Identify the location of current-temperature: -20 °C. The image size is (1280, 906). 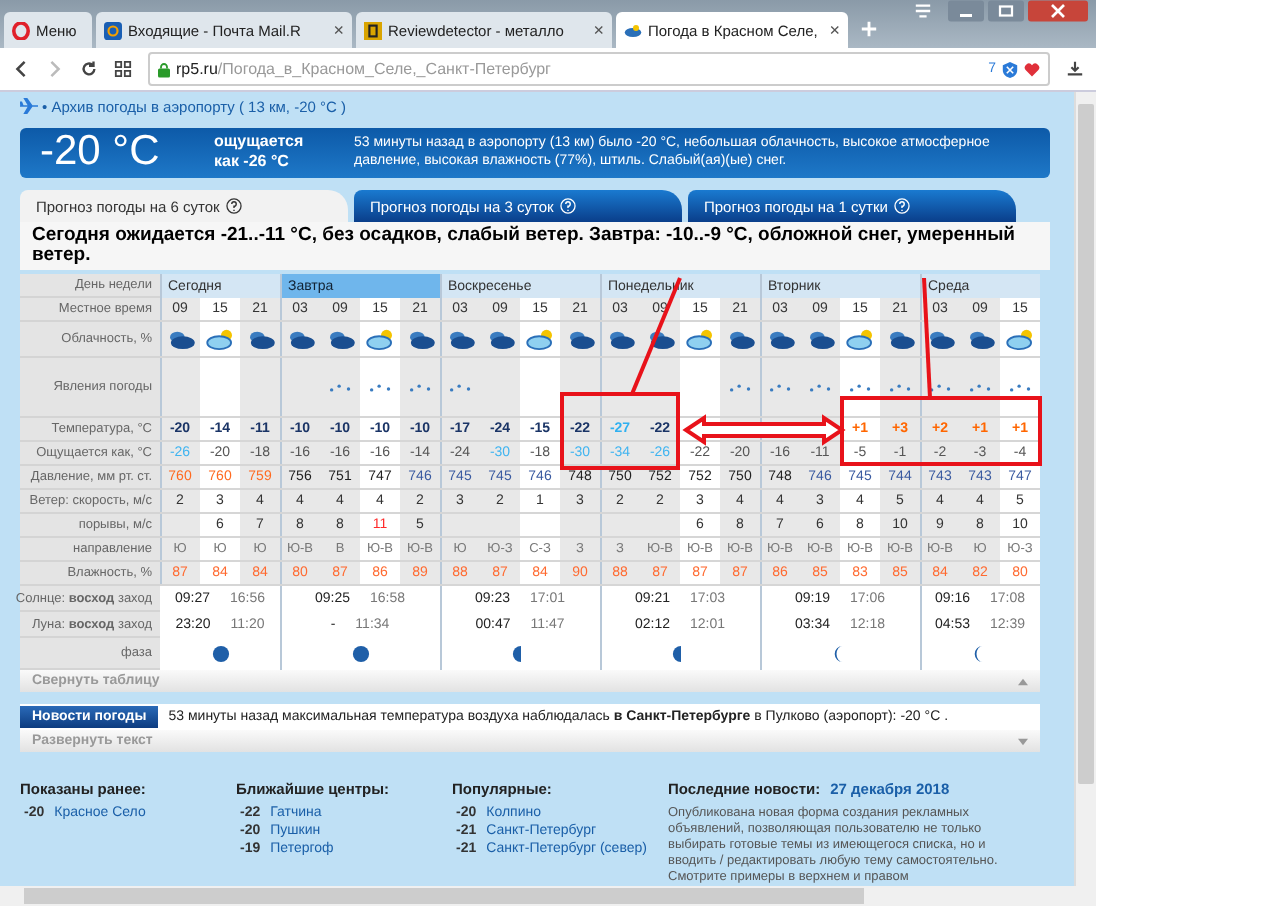
(101, 152).